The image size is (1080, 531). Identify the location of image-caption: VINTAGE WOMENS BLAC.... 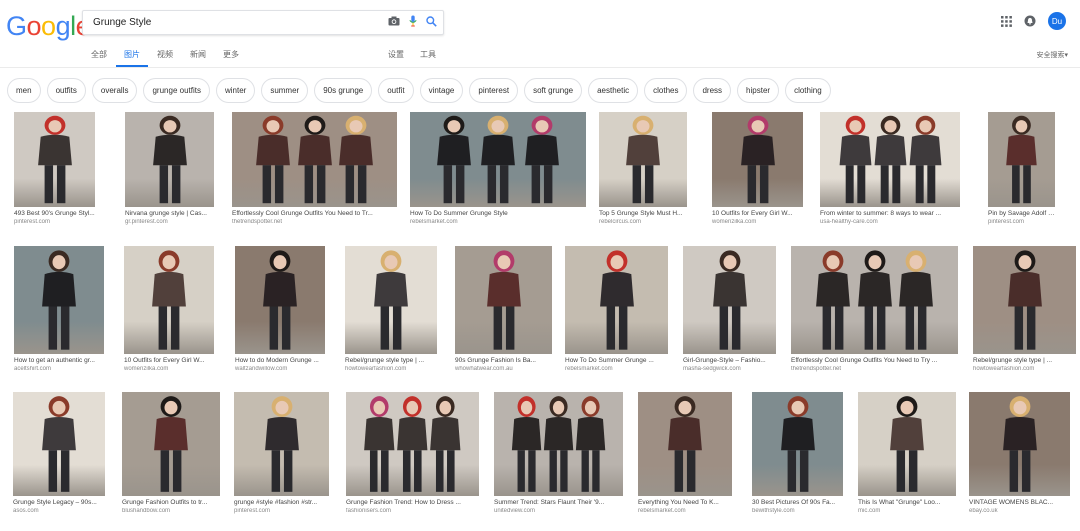
(1019, 502).